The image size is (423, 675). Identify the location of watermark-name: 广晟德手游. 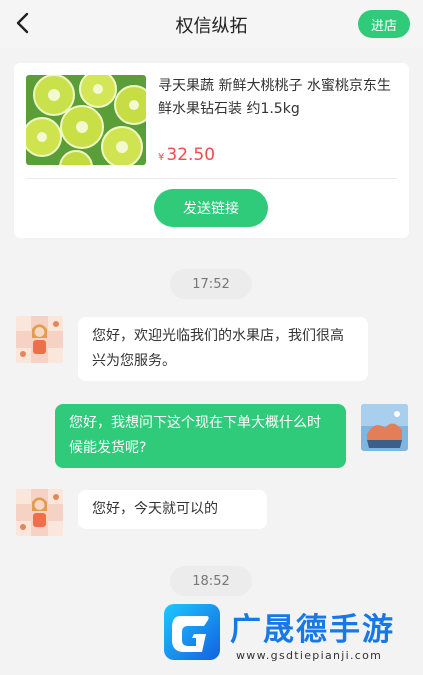
(312, 630).